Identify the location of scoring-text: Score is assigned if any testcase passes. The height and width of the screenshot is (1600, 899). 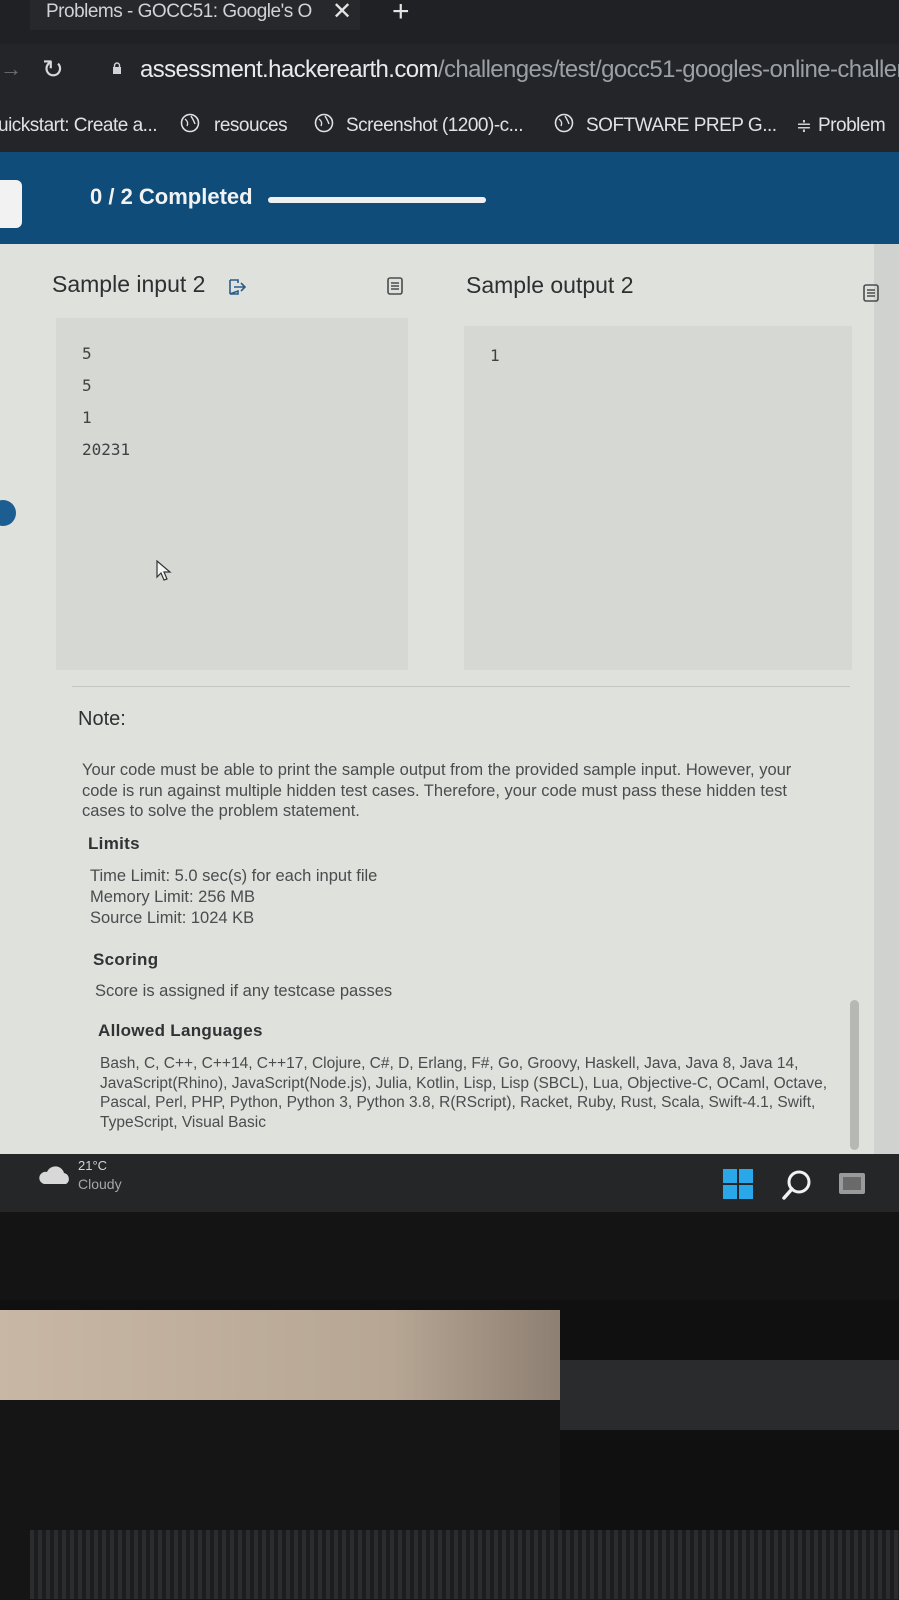
(244, 991).